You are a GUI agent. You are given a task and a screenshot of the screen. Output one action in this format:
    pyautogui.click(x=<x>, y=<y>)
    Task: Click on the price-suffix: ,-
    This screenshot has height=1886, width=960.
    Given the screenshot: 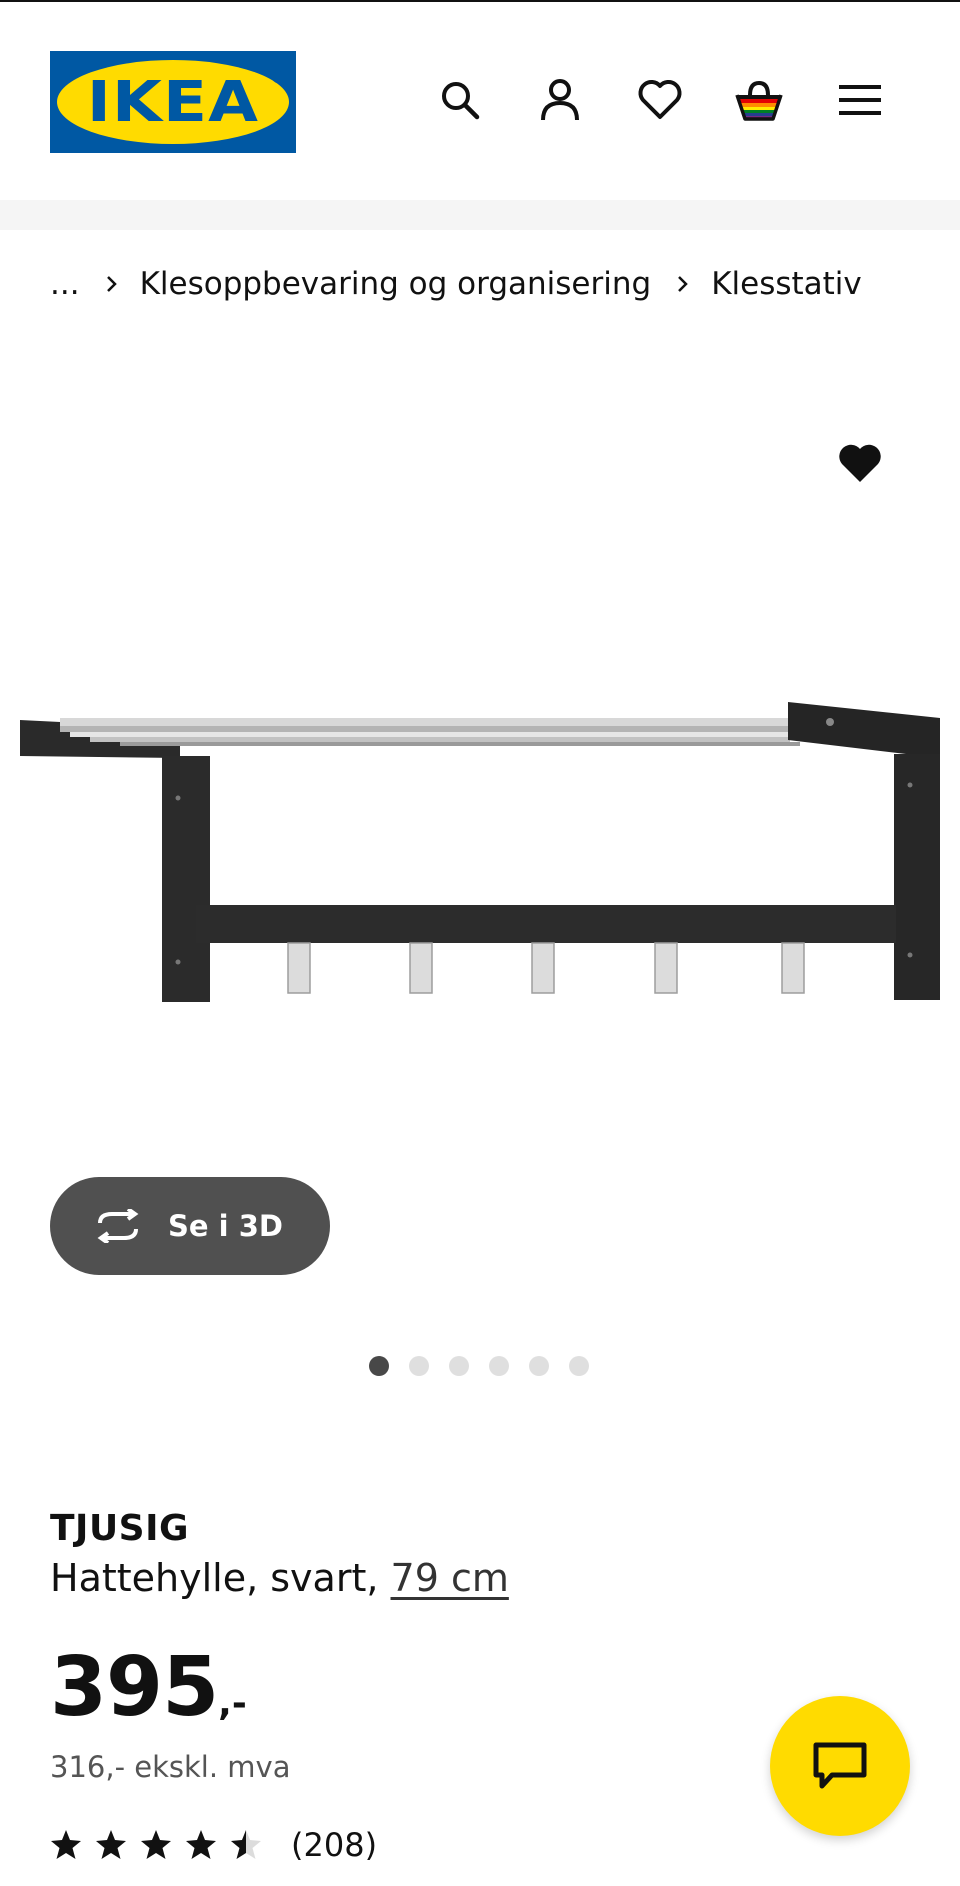 What is the action you would take?
    pyautogui.click(x=232, y=1703)
    